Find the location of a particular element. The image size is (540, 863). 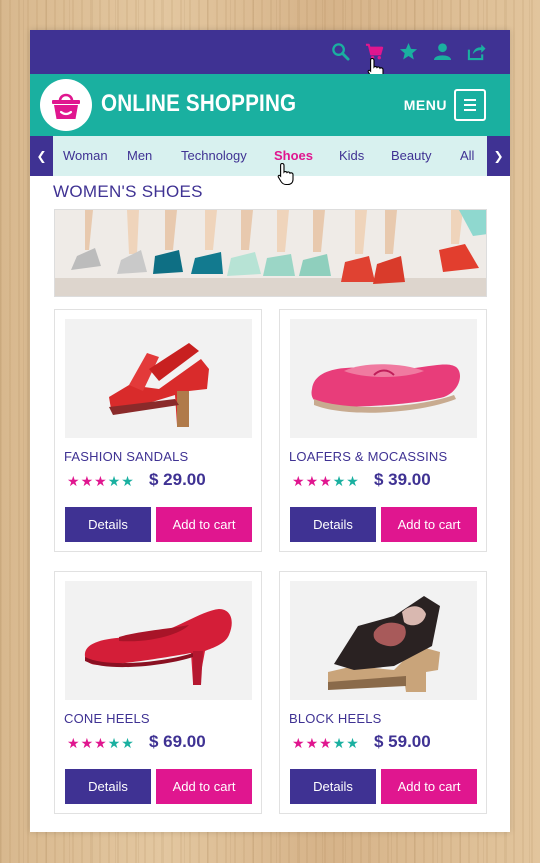

product-price: $ 39.00 is located at coordinates (402, 479).